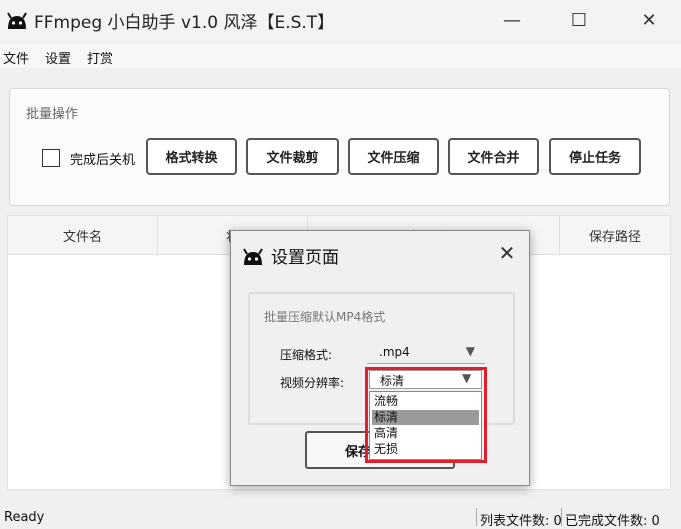 The width and height of the screenshot is (681, 529). Describe the element at coordinates (52, 114) in the screenshot. I see `batch-group-title: 批量操作` at that location.